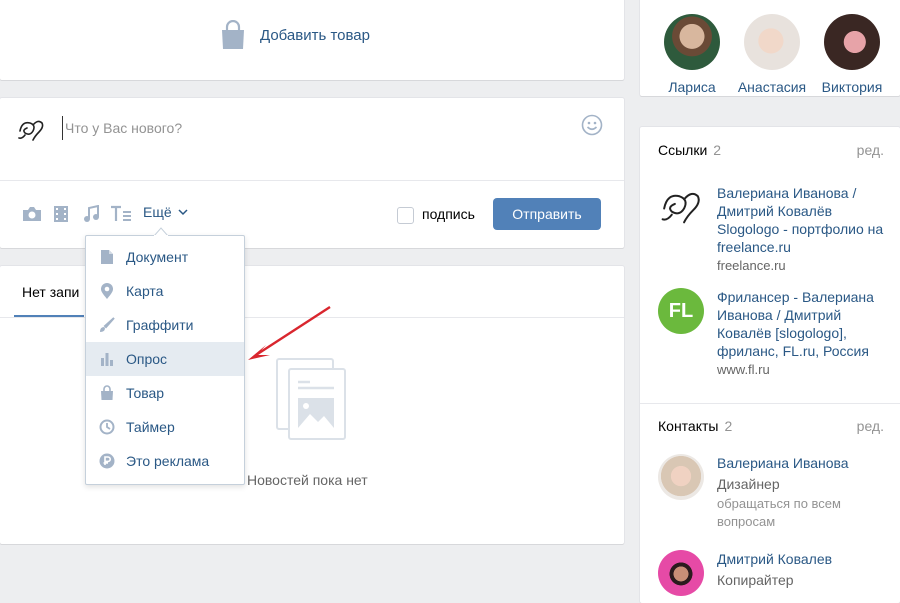  What do you see at coordinates (314, 128) in the screenshot?
I see `post-input` at bounding box center [314, 128].